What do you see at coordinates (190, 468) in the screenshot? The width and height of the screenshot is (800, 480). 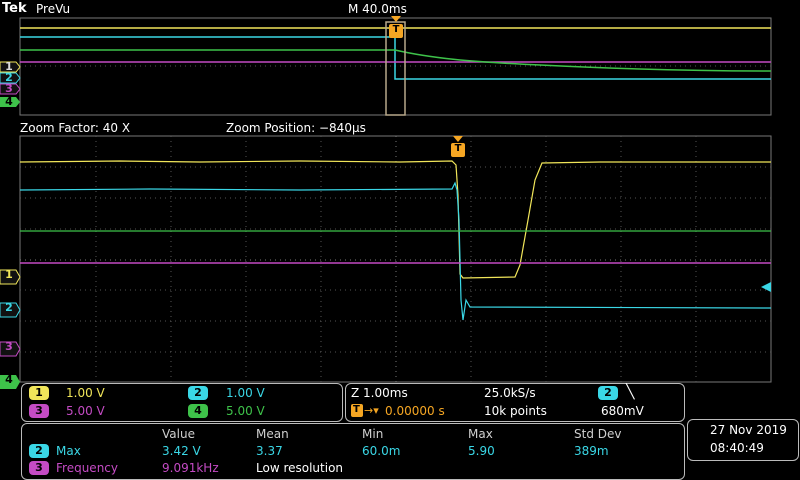 I see `meas2-value: 9.091kHz` at bounding box center [190, 468].